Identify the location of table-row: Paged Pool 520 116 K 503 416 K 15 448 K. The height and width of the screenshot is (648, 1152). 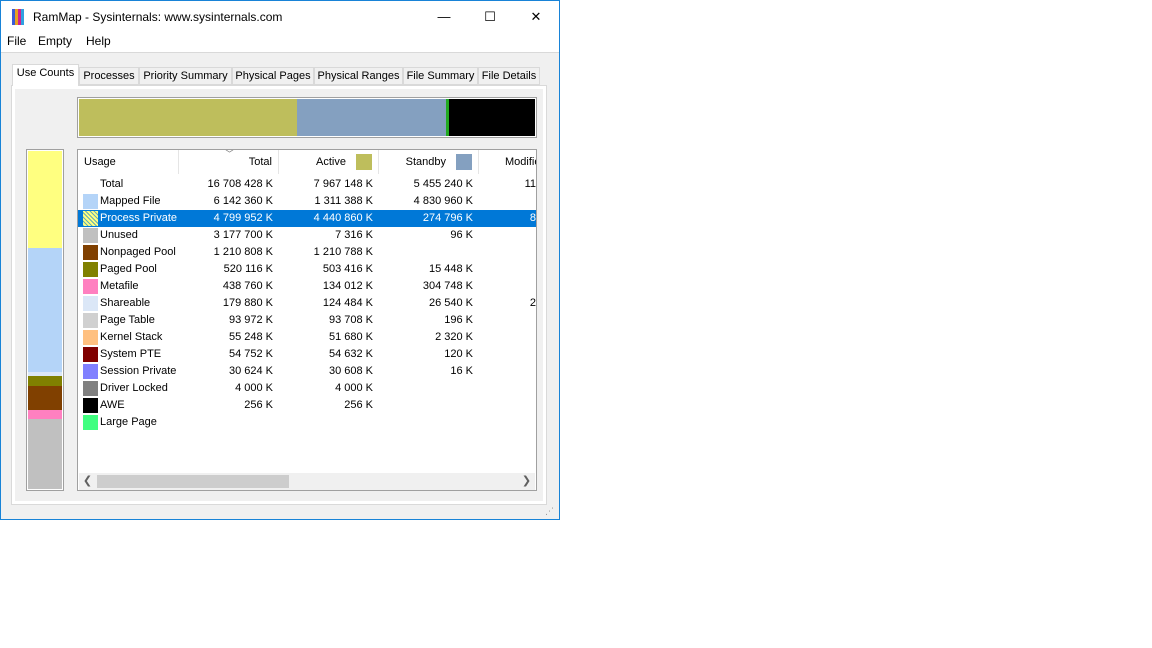
(307, 269).